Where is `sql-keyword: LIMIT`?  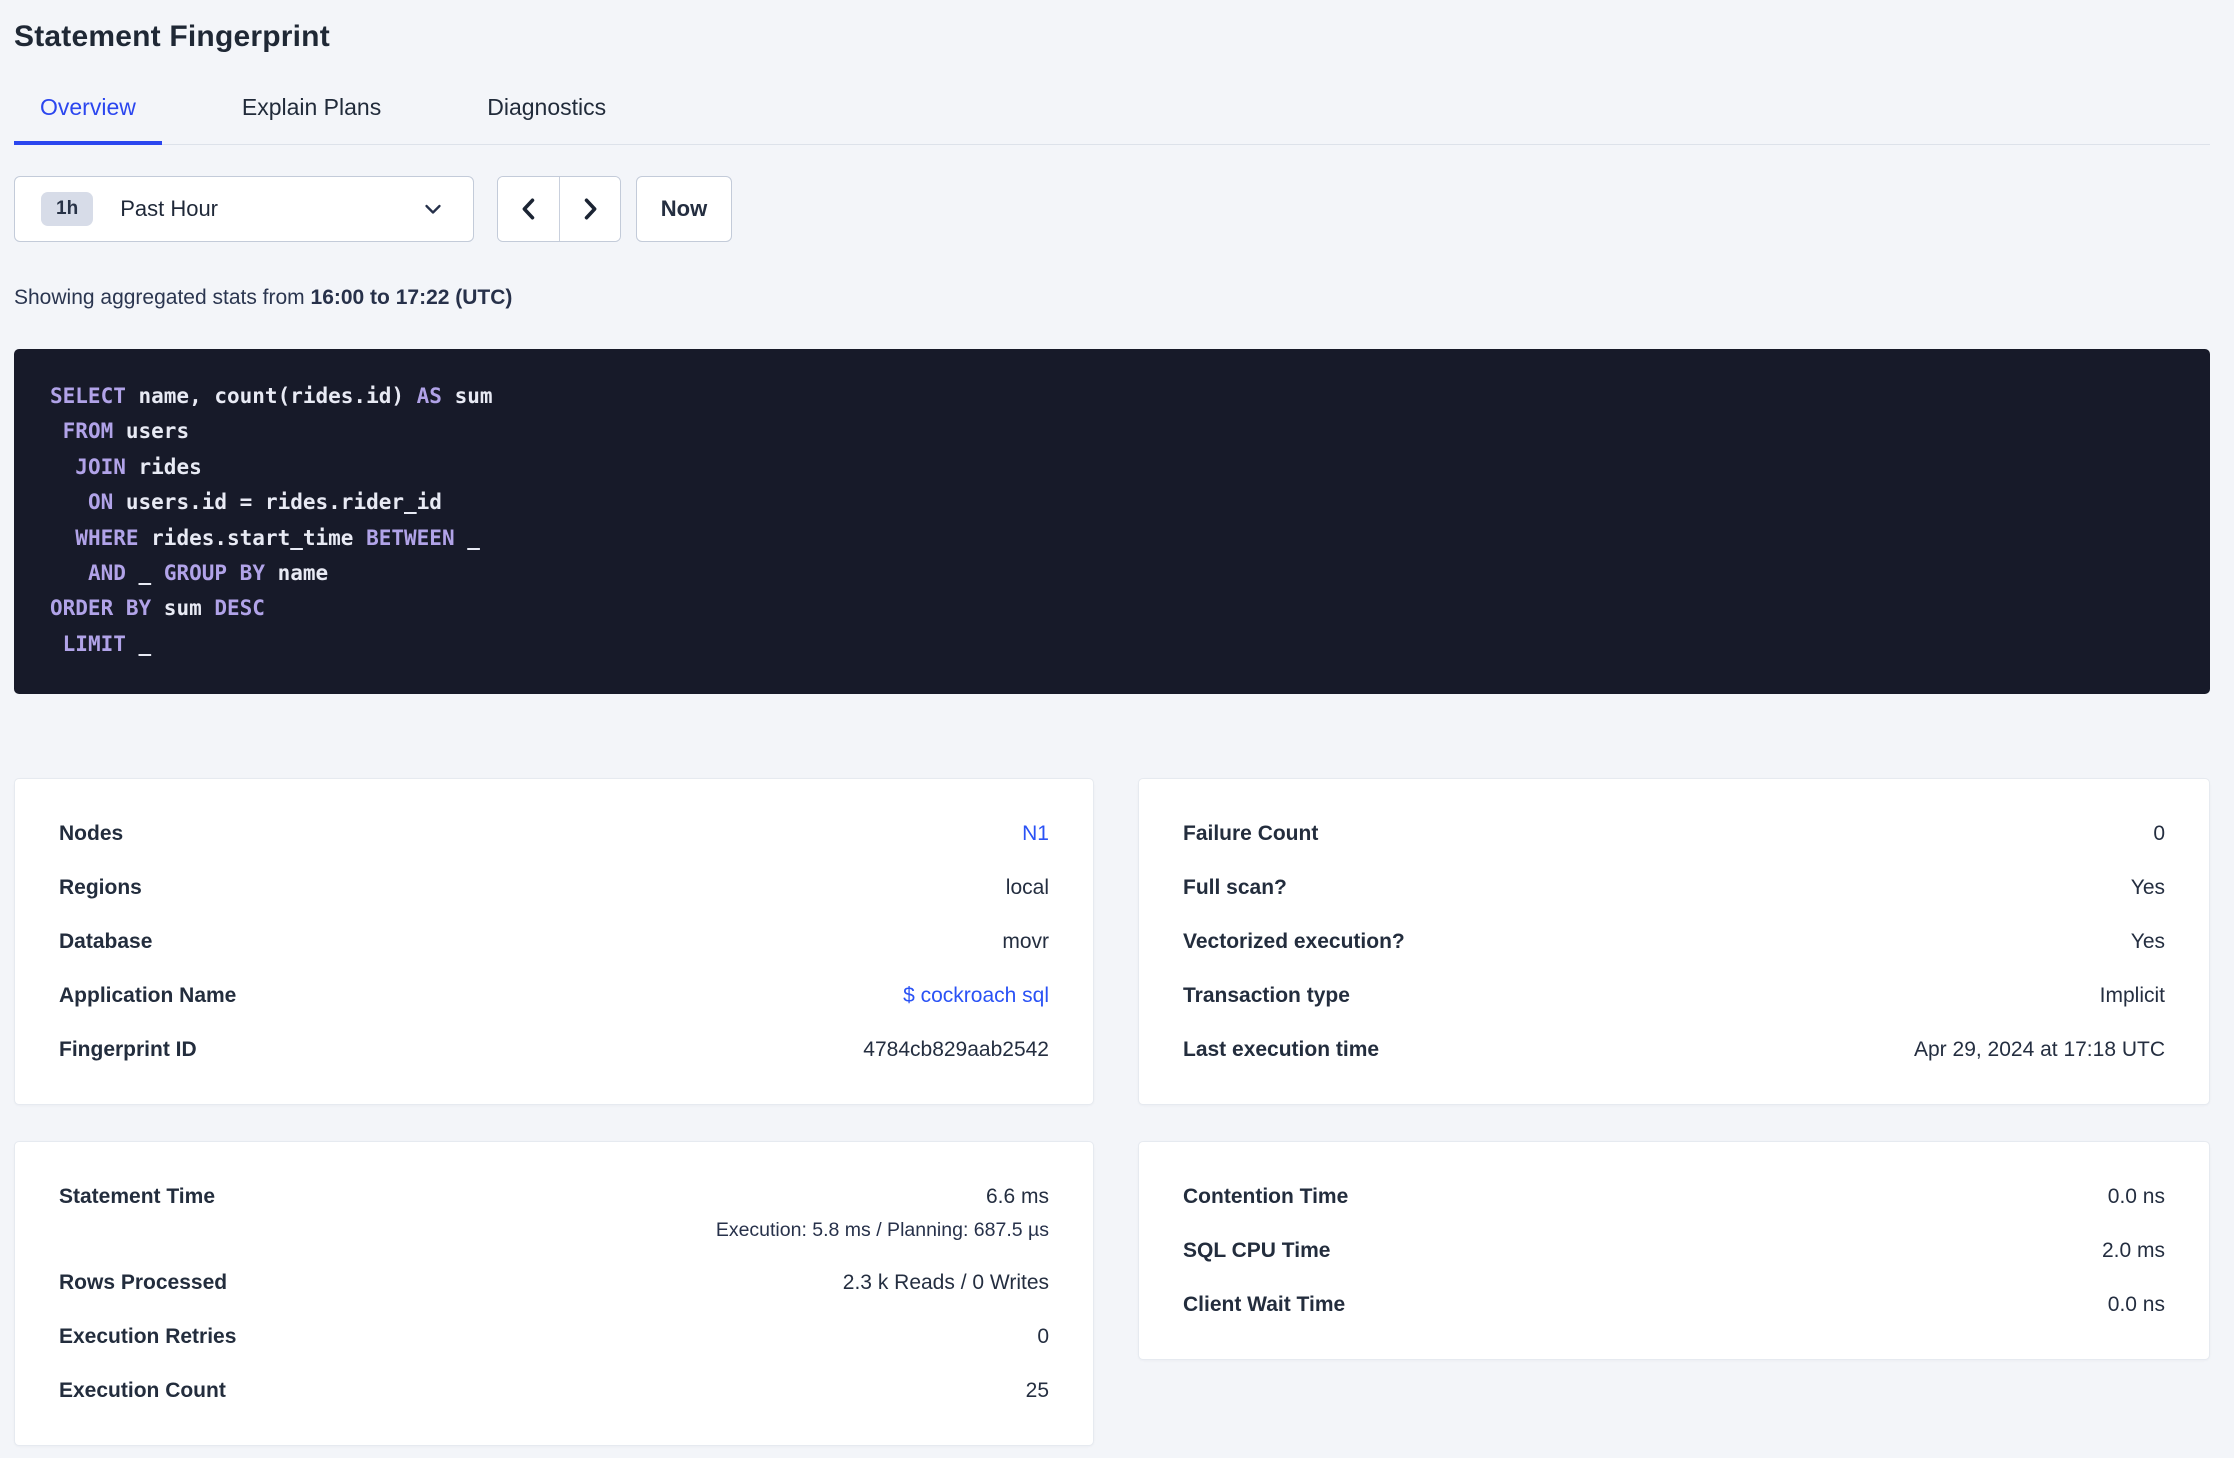 sql-keyword: LIMIT is located at coordinates (94, 643).